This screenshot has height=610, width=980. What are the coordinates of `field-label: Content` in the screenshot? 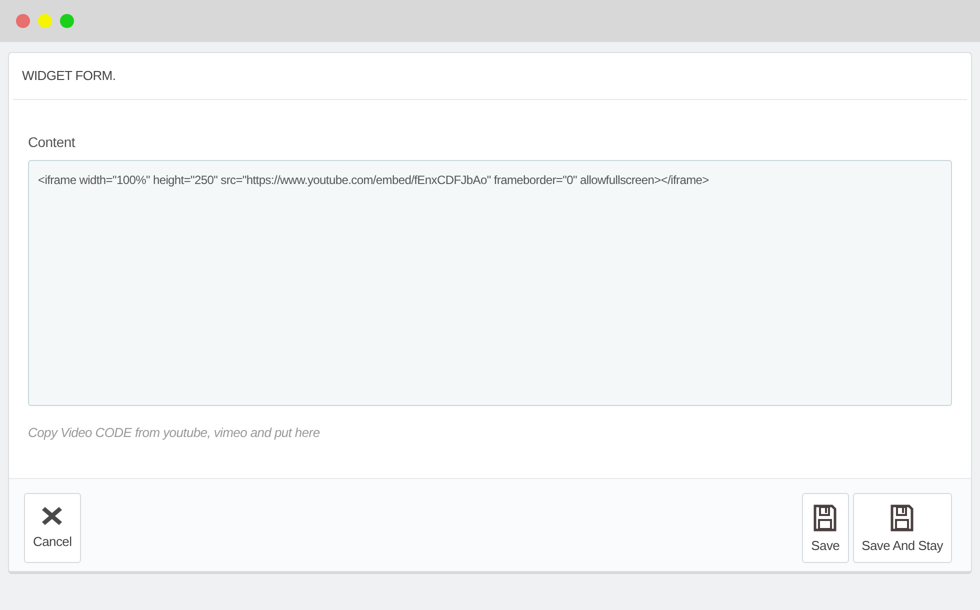 It's located at (52, 142).